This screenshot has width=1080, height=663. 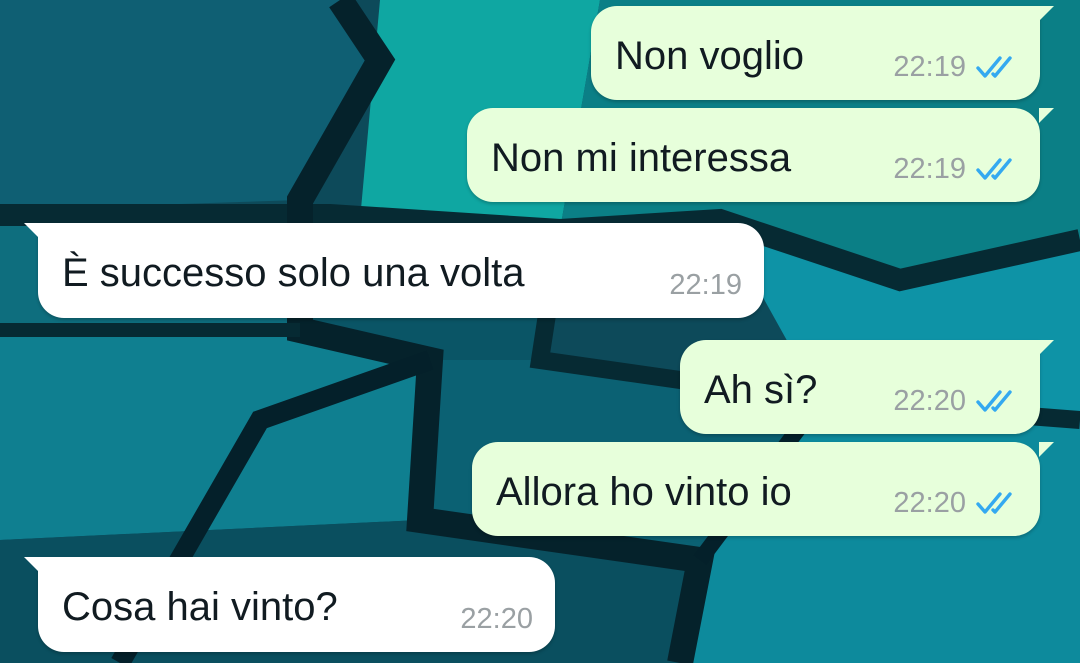 I want to click on message-text: Cosa hai vinto?, so click(x=200, y=607).